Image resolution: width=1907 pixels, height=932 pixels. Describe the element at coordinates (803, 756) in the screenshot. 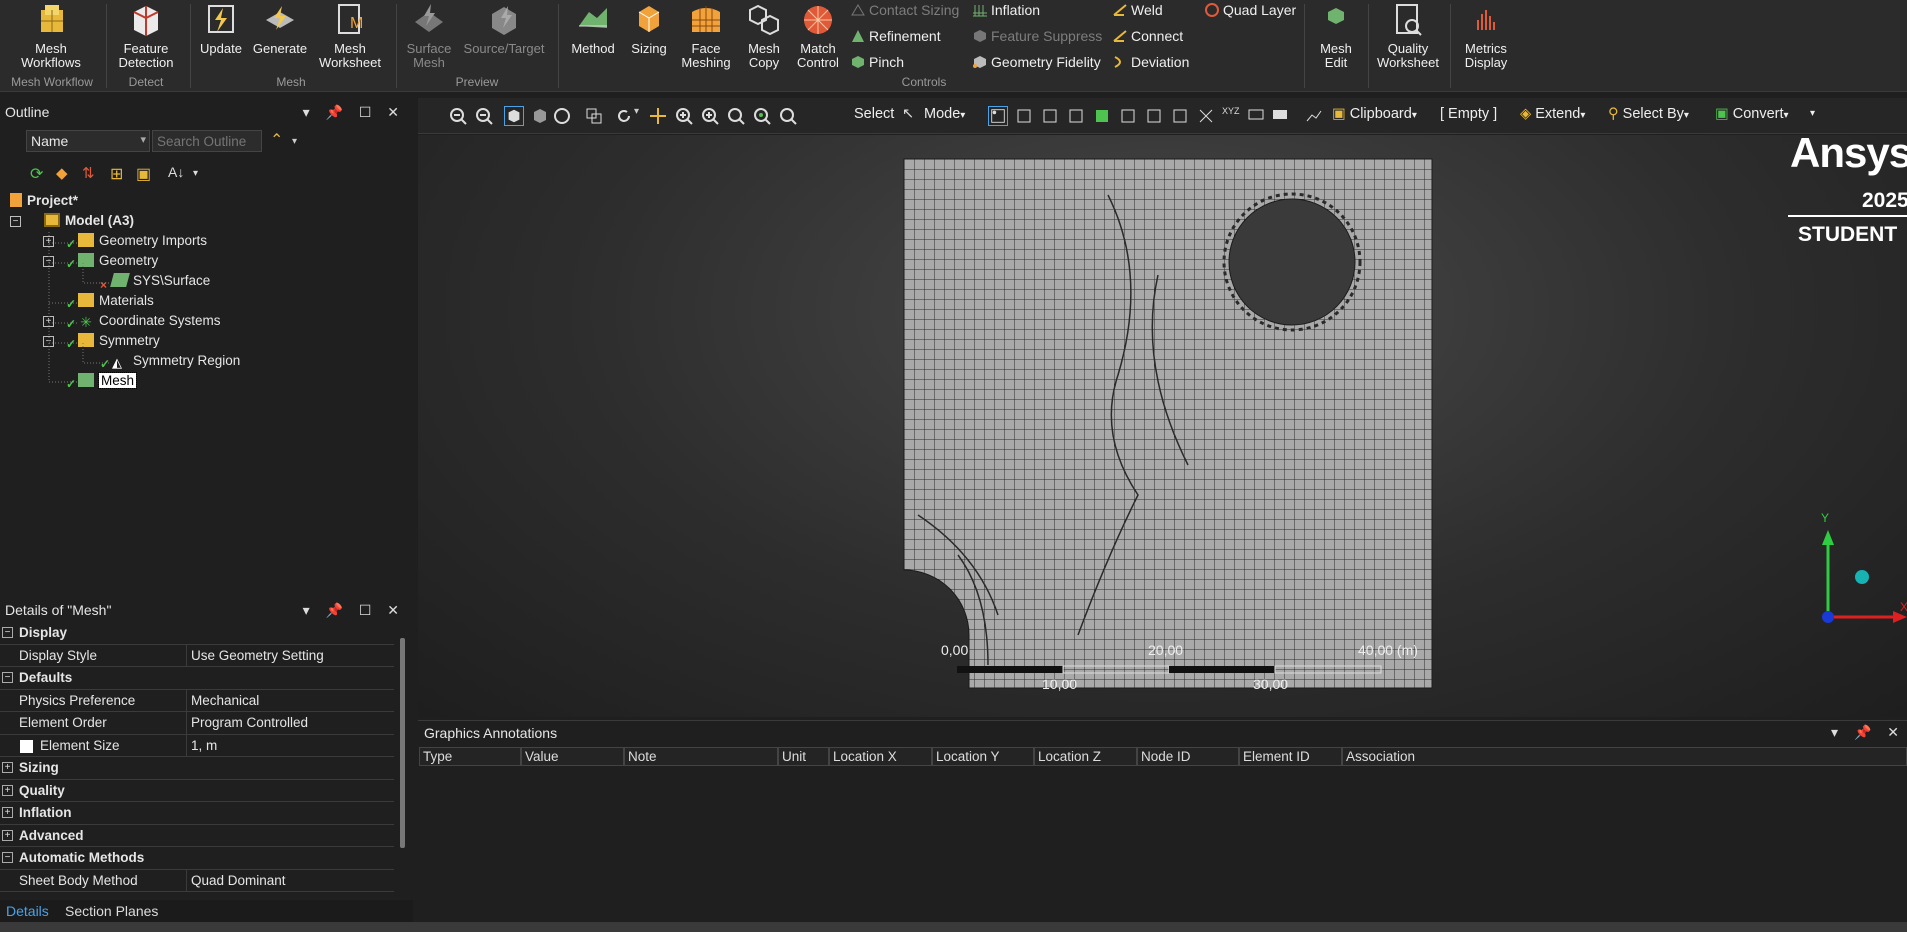

I see `column-header: Unit` at that location.